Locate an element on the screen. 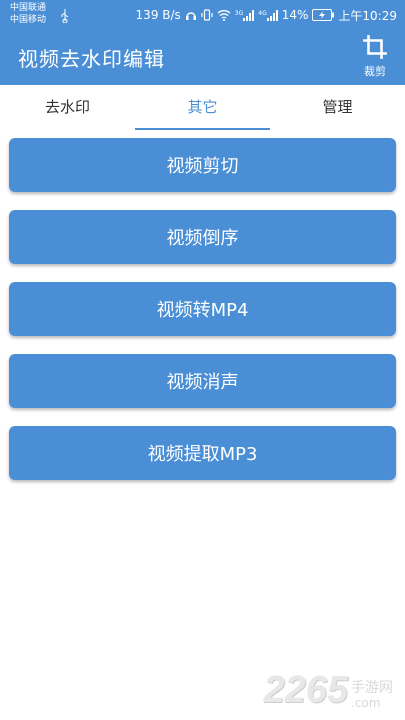 The height and width of the screenshot is (720, 405). carrier-2: 中国移动 is located at coordinates (28, 20).